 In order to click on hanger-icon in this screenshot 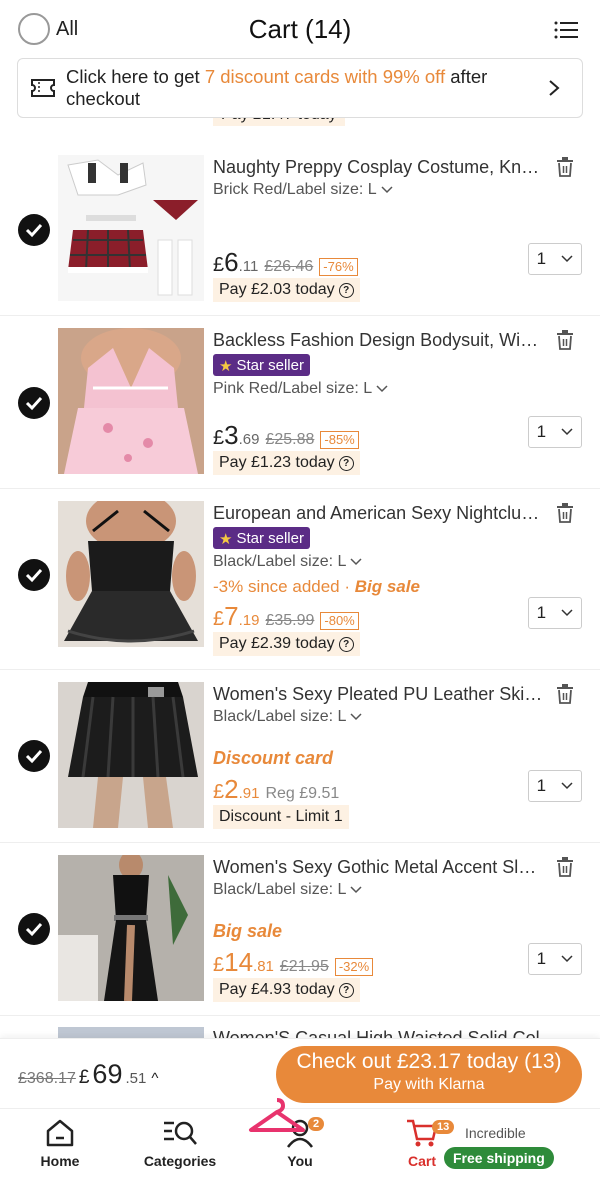, I will do `click(277, 1118)`.